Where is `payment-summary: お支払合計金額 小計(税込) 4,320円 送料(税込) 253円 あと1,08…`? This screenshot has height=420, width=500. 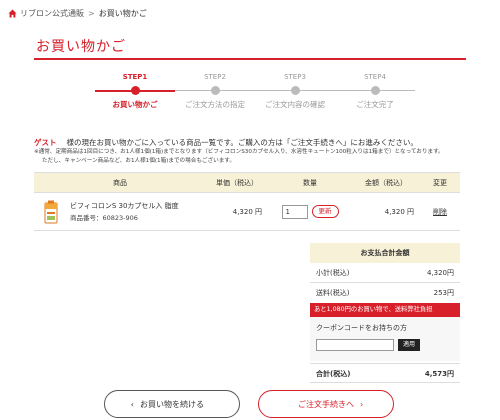
payment-summary: お支払合計金額 小計(税込) 4,320円 送料(税込) 253円 あと1,08… is located at coordinates (385, 313).